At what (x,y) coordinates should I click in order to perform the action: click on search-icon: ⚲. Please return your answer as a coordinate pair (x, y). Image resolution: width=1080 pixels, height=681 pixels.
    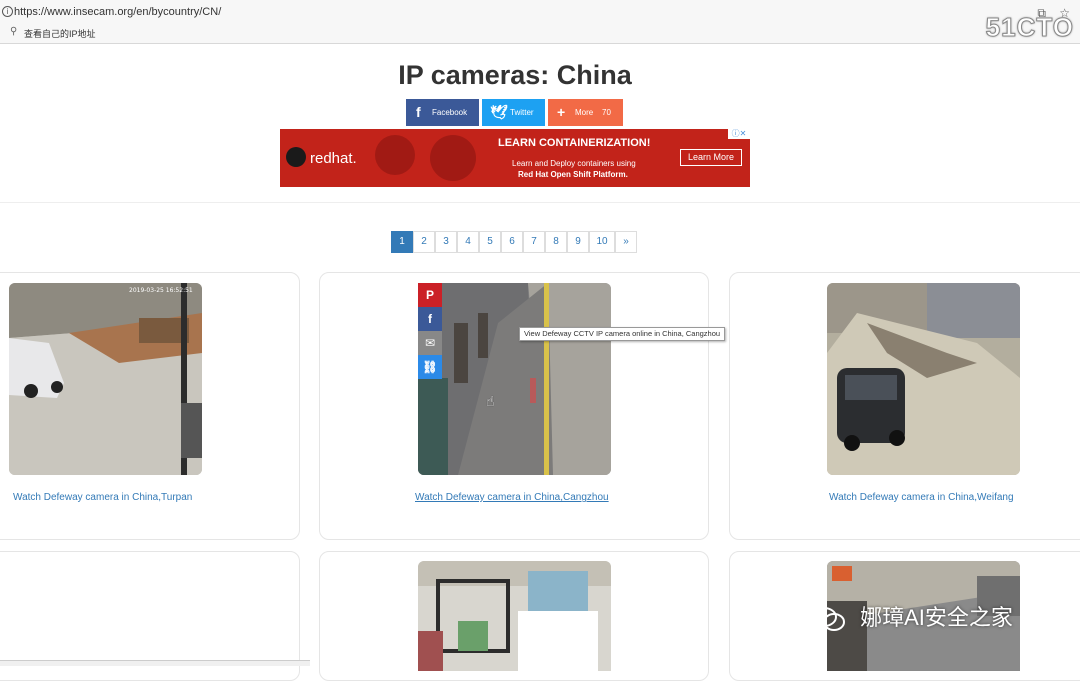
    Looking at the image, I should click on (14, 31).